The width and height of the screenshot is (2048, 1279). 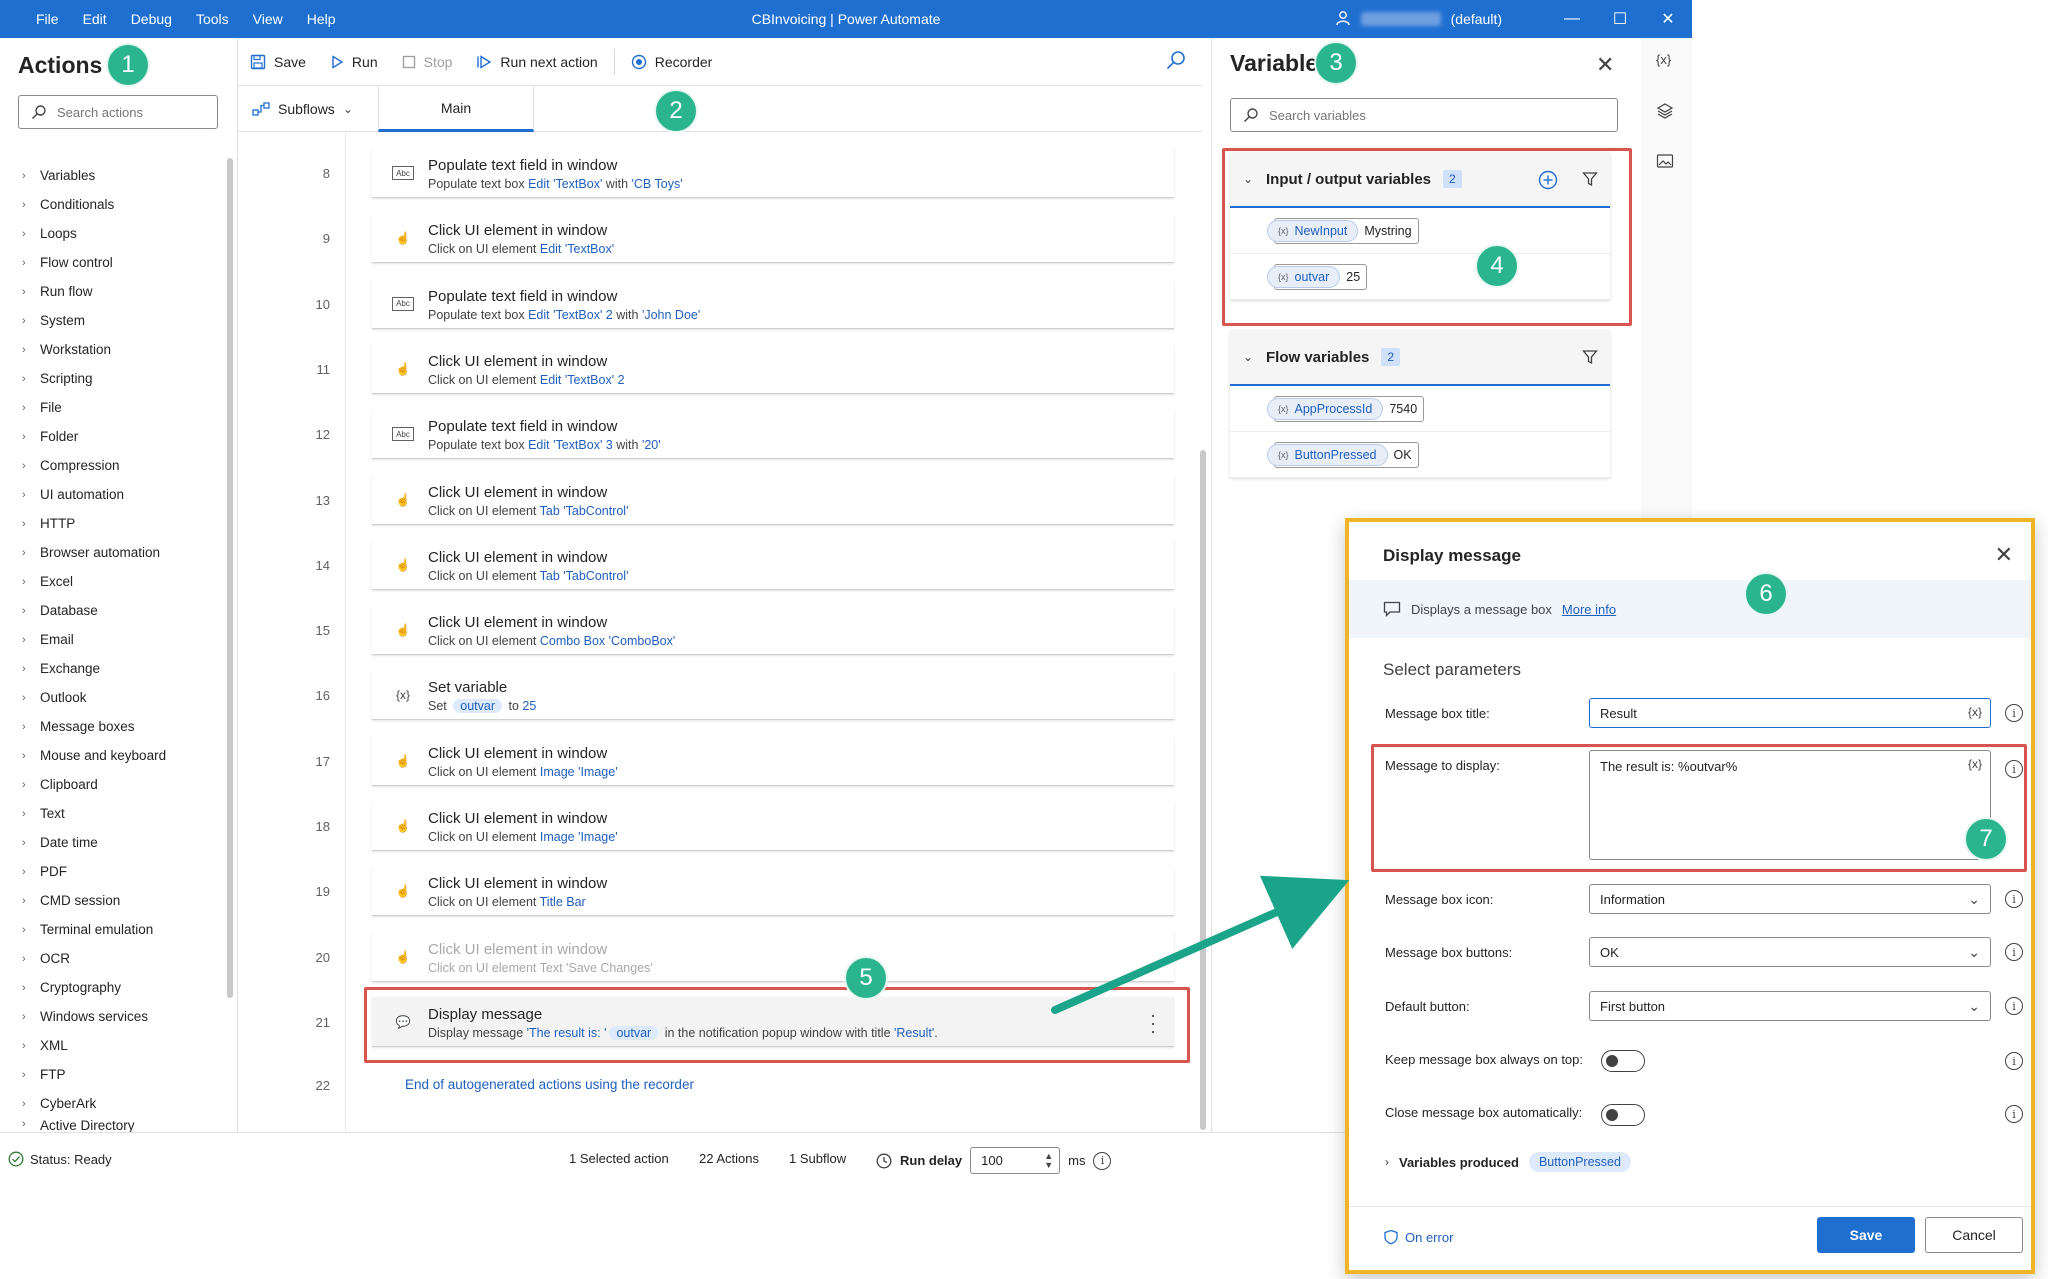 What do you see at coordinates (427, 62) in the screenshot?
I see `stop-button: Stop` at bounding box center [427, 62].